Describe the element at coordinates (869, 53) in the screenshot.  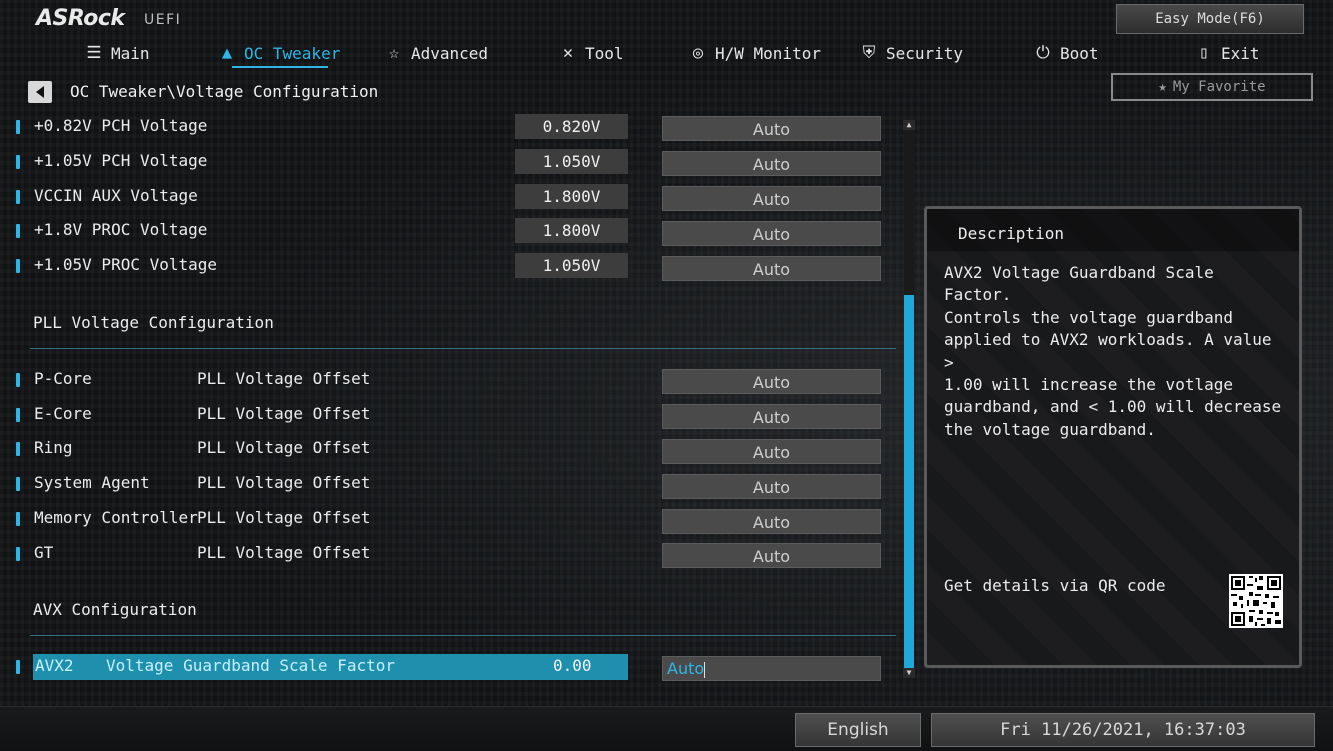
I see `shield-icon: ⛨` at that location.